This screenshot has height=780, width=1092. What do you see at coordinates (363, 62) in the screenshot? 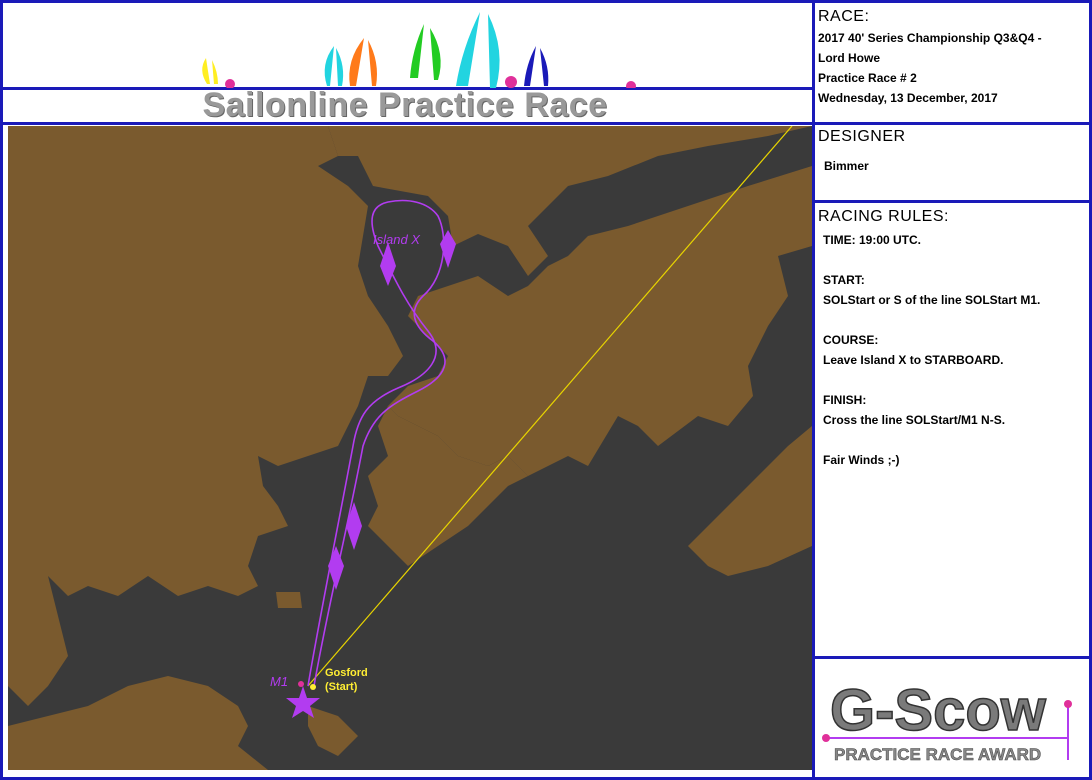
I see `sail-orange-icon` at bounding box center [363, 62].